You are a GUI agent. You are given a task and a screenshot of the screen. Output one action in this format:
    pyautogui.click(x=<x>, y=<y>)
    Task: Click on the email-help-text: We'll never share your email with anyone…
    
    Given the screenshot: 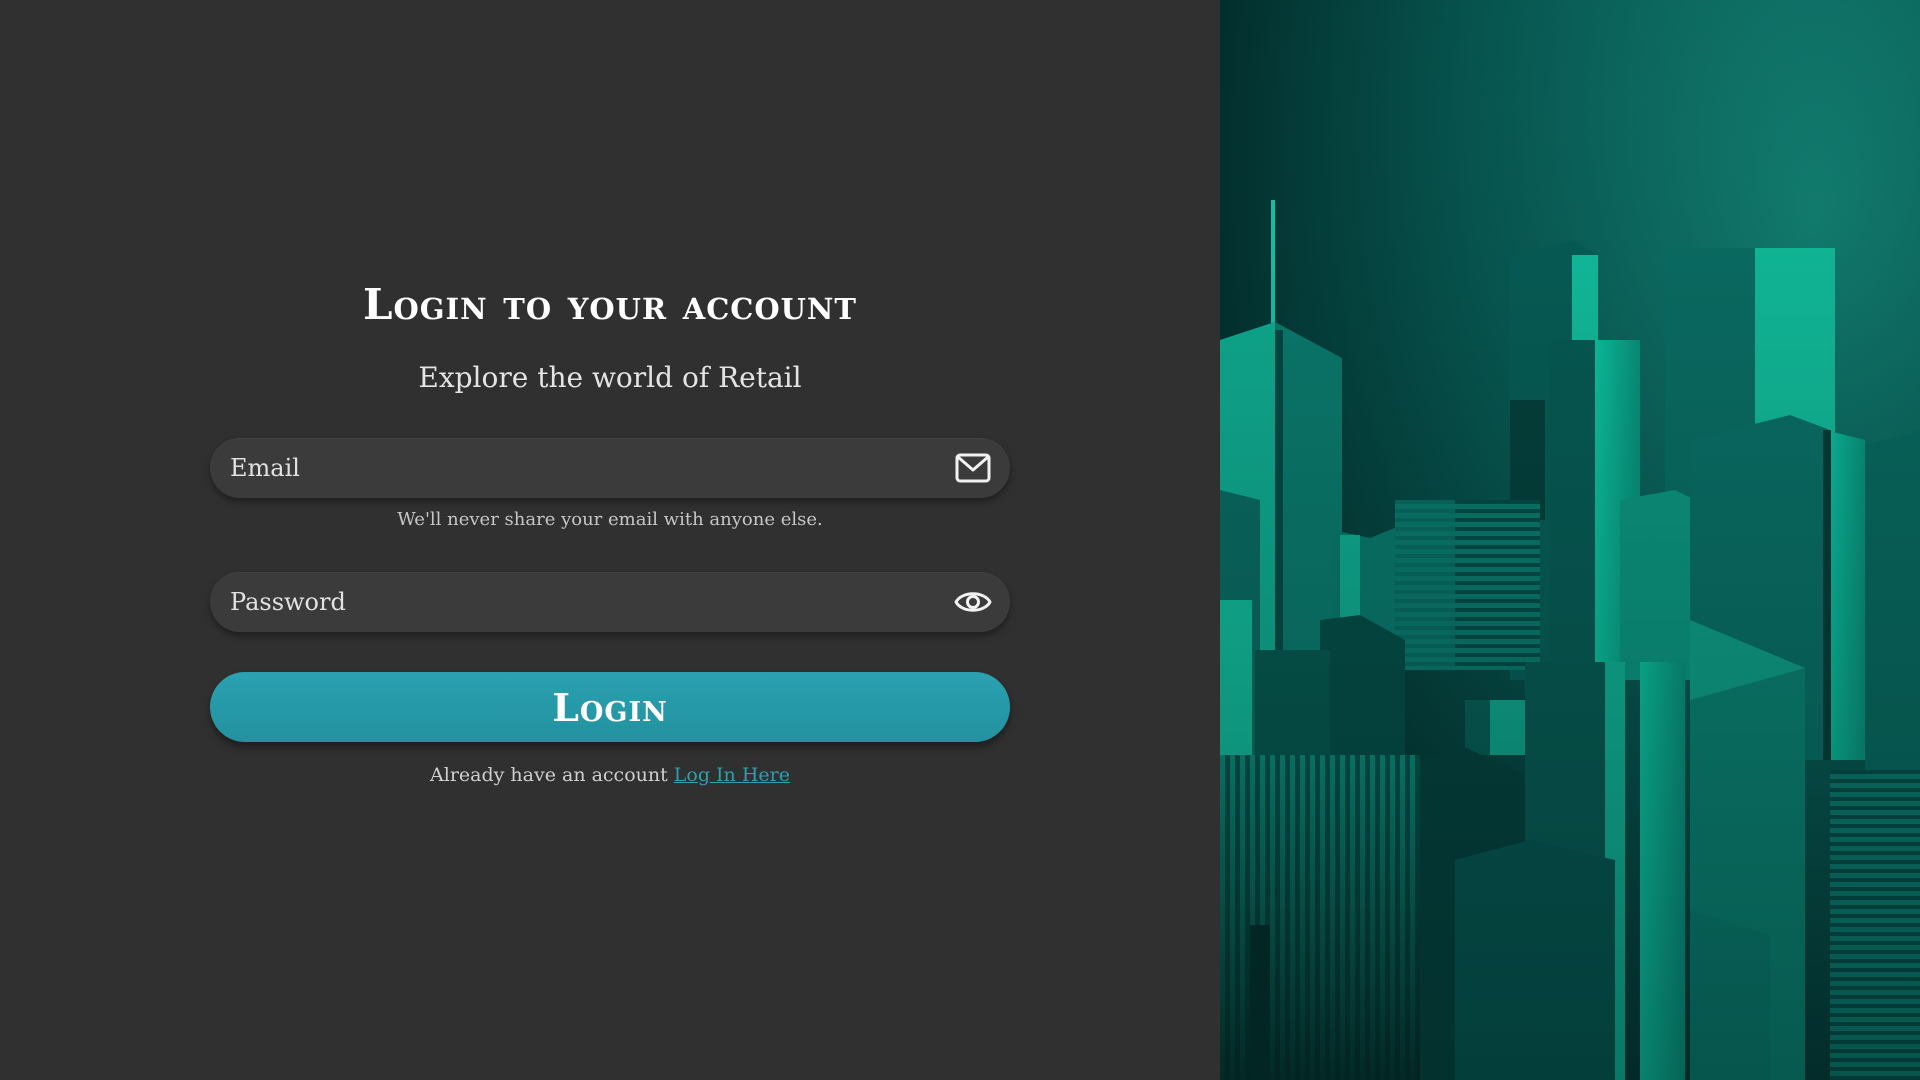 What is the action you would take?
    pyautogui.click(x=610, y=519)
    